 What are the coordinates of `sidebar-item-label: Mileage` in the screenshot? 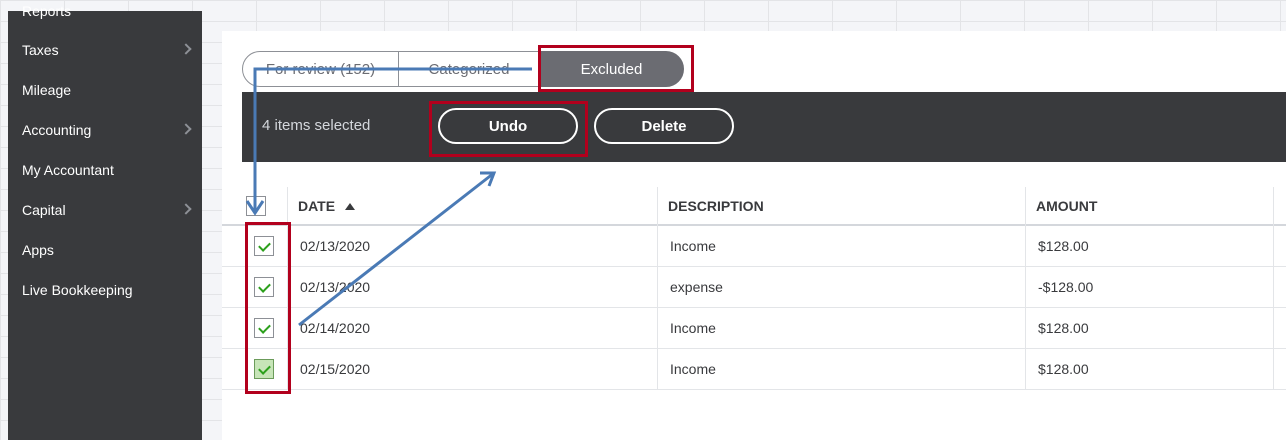 It's located at (47, 90).